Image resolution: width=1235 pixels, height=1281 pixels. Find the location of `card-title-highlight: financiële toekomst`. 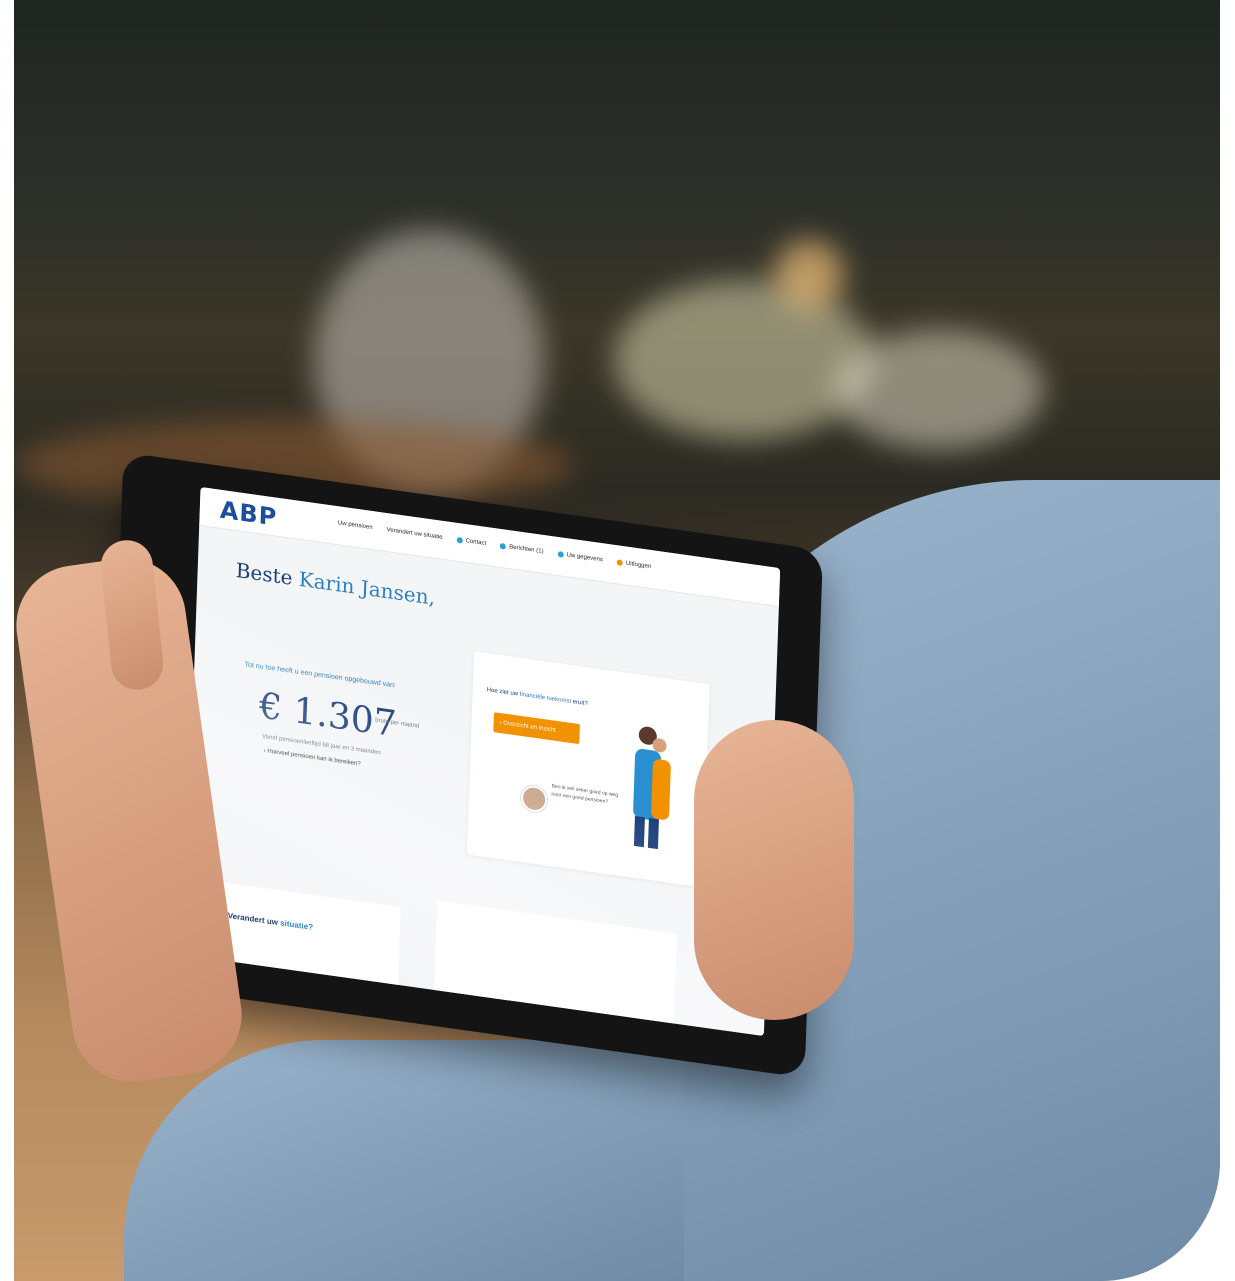

card-title-highlight: financiële toekomst is located at coordinates (545, 698).